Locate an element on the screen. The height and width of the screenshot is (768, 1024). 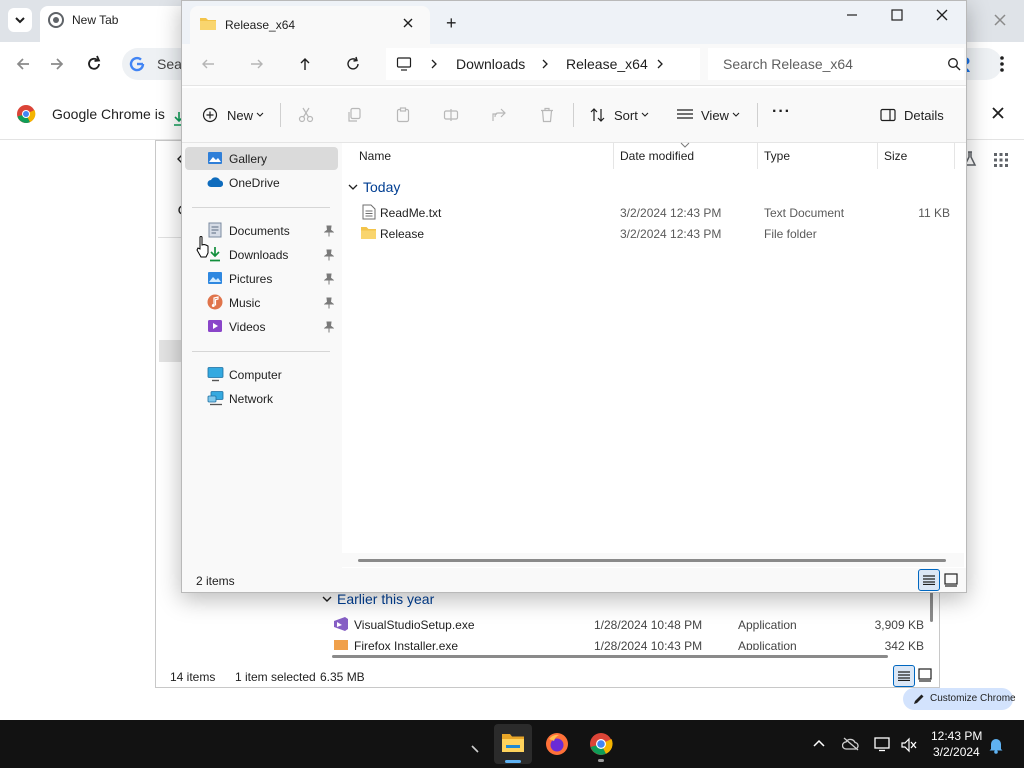
rename-icon is located at coordinates (451, 115).